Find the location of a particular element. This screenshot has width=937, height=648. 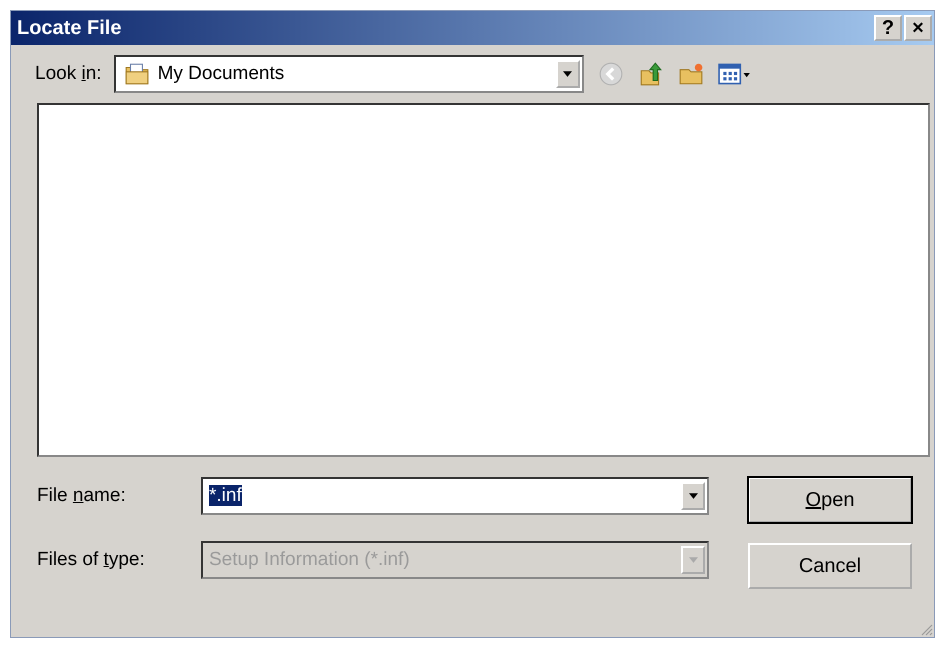

look-in-value: My Documents is located at coordinates (222, 74).